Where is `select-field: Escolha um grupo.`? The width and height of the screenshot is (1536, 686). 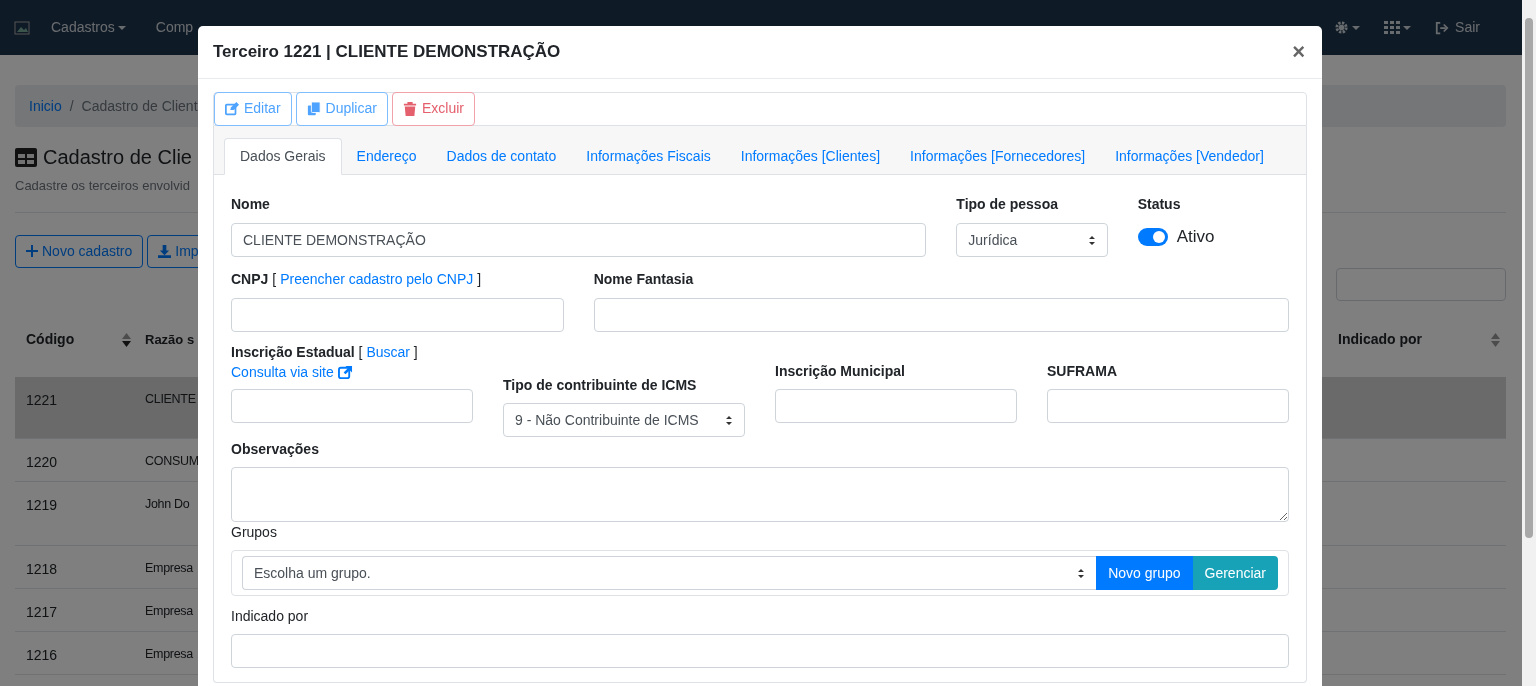 select-field: Escolha um grupo. is located at coordinates (669, 573).